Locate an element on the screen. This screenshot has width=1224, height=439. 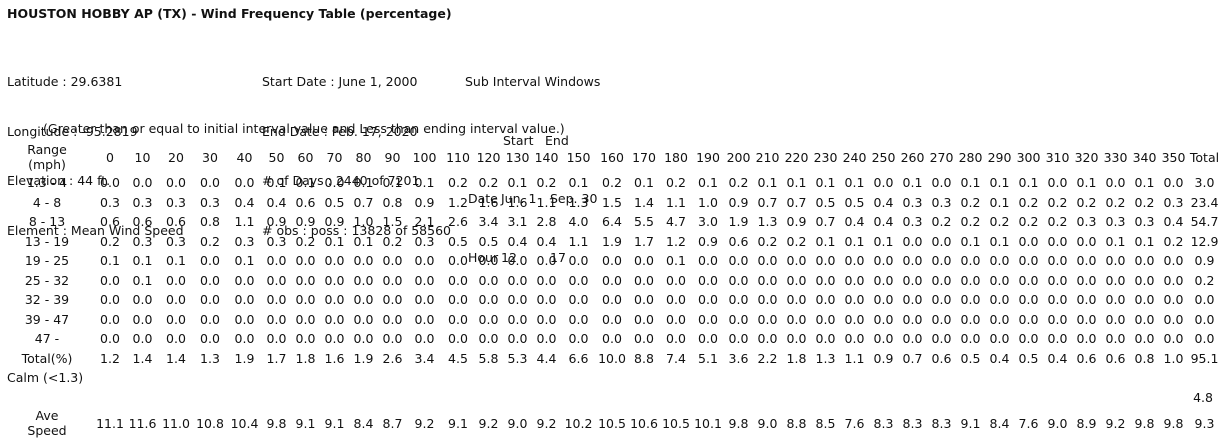
frequency-cell: 2.8 is located at coordinates (546, 222).